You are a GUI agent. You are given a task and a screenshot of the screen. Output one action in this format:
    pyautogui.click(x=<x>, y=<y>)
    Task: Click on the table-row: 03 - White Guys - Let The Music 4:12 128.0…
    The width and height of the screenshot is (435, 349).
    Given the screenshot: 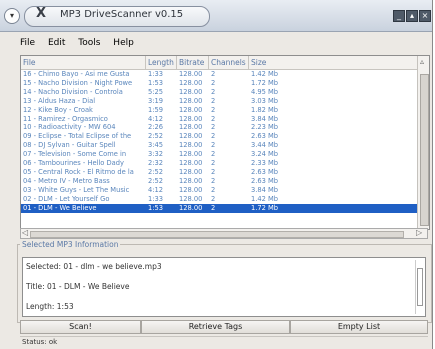 What is the action you would take?
    pyautogui.click(x=219, y=190)
    